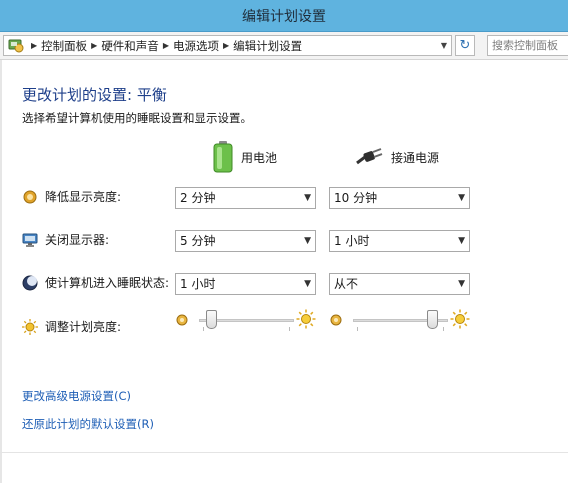 The image size is (568, 483). What do you see at coordinates (245, 284) in the screenshot?
I see `sleep-battery-select: 1 小时 ▼` at bounding box center [245, 284].